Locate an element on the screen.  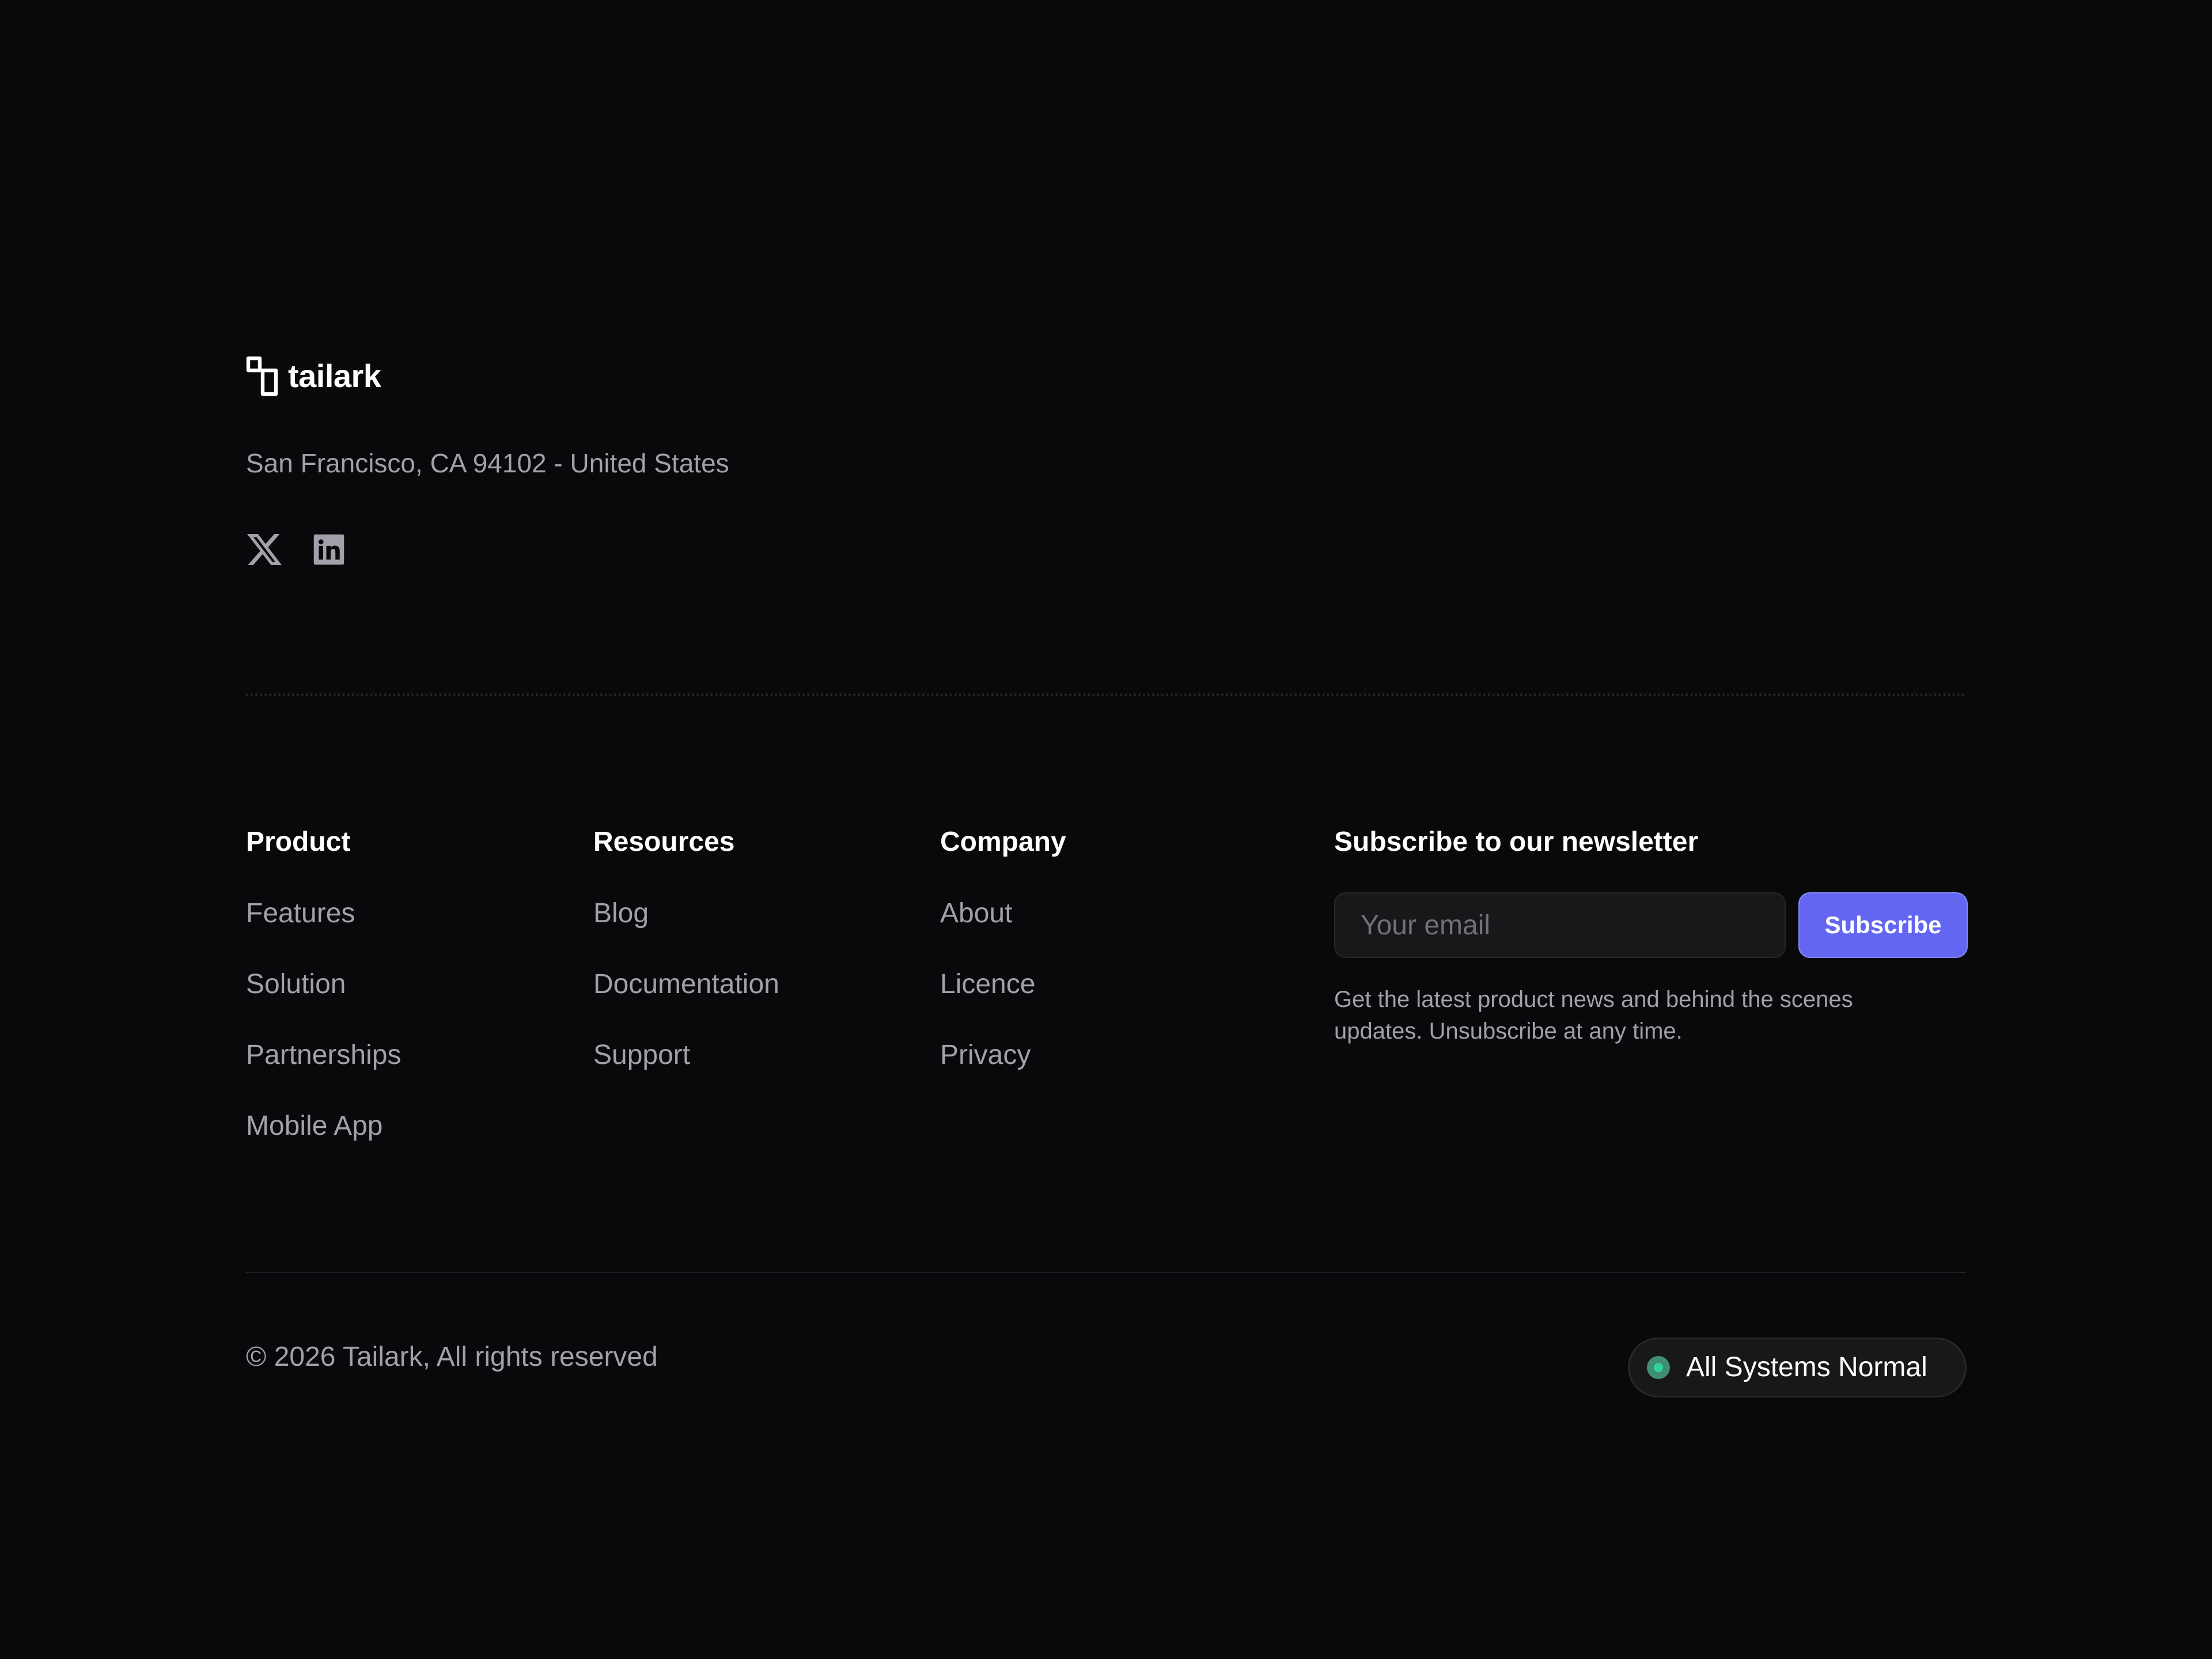
tailark-logo-icon is located at coordinates (262, 376).